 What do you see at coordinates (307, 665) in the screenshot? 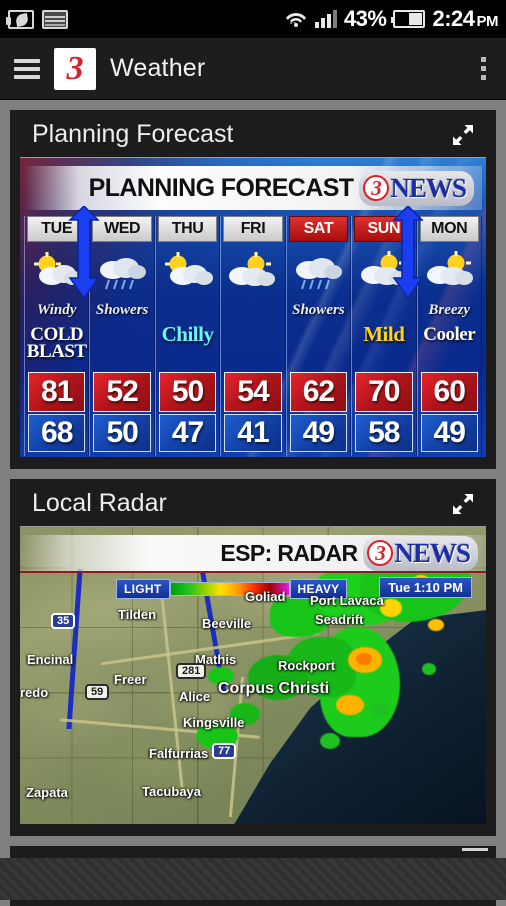
I see `city-label: Rockport` at bounding box center [307, 665].